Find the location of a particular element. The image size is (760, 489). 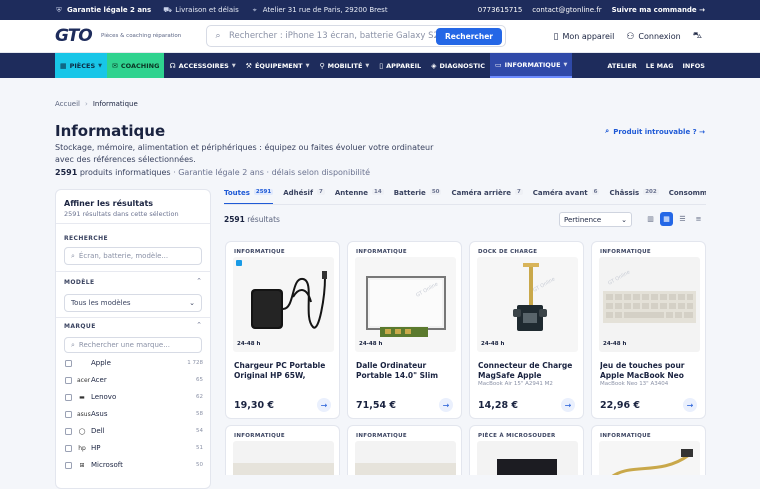

laptop-icon: ▭ is located at coordinates (498, 64).